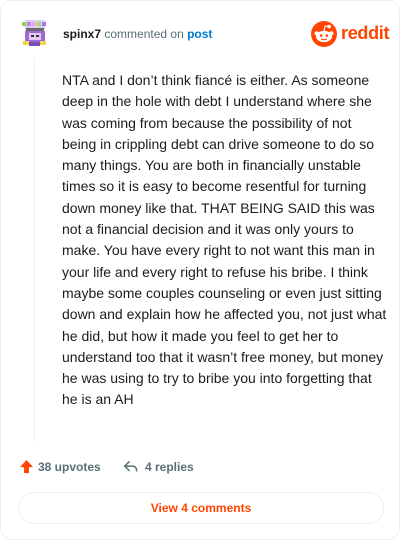 The width and height of the screenshot is (400, 540). Describe the element at coordinates (82, 34) in the screenshot. I see `username-link: spinx7` at that location.